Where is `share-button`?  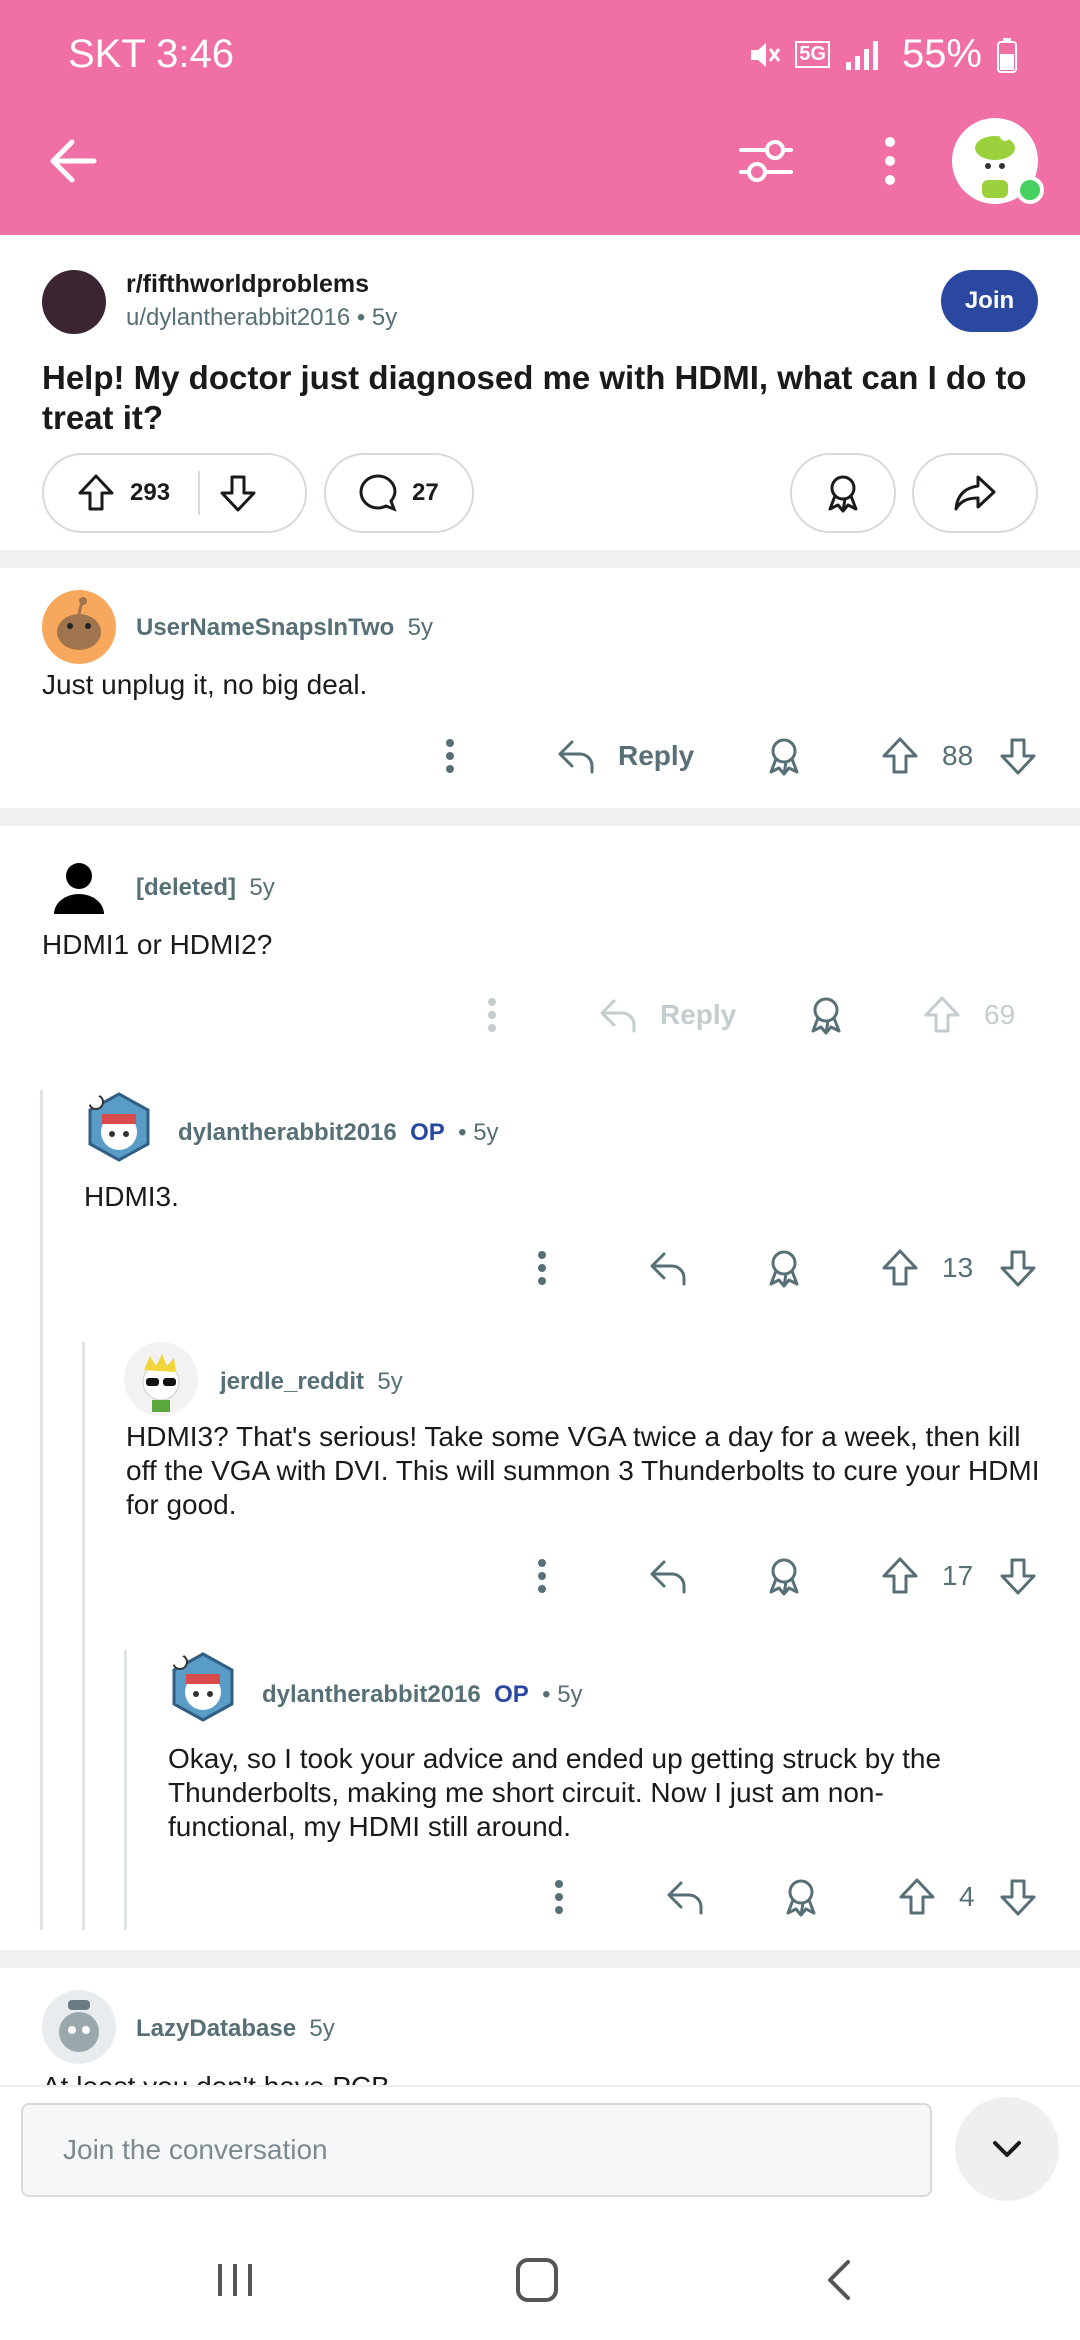 share-button is located at coordinates (975, 493).